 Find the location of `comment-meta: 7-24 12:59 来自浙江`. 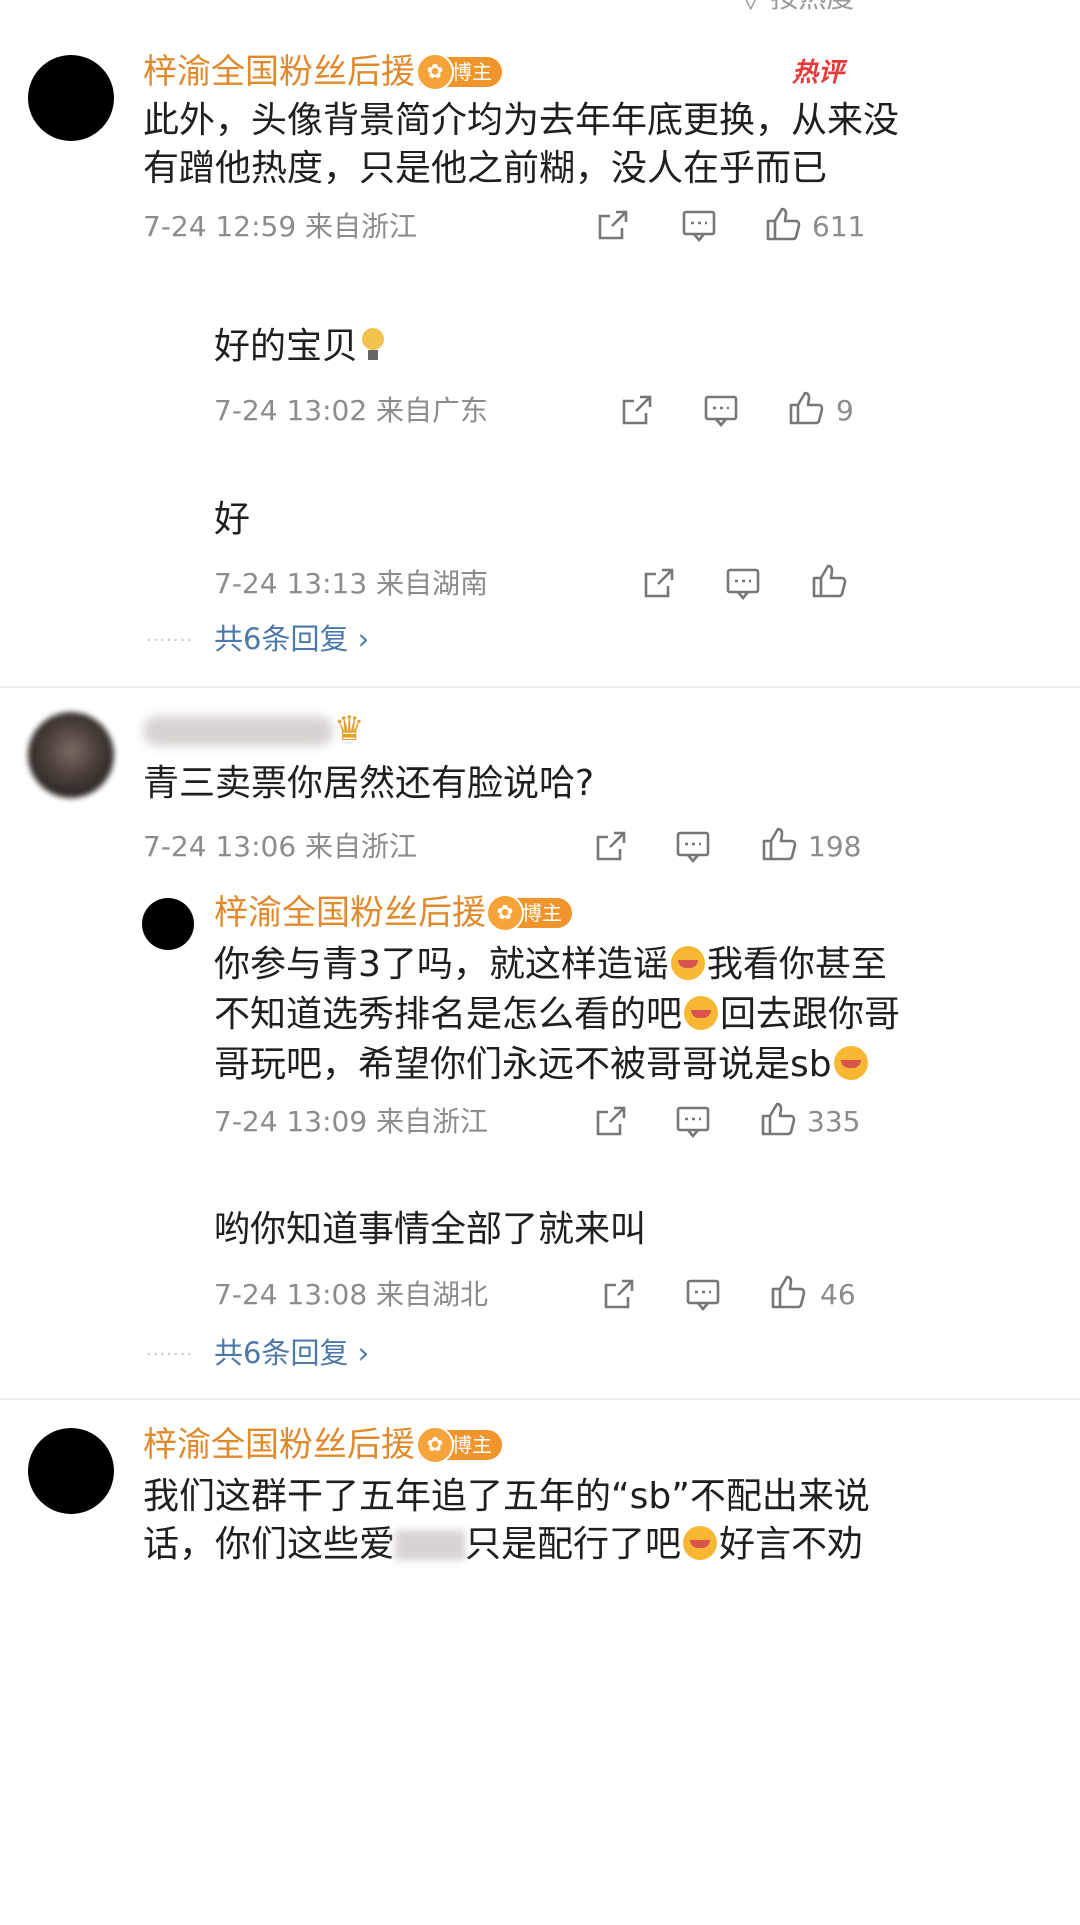

comment-meta: 7-24 12:59 来自浙江 is located at coordinates (280, 226).